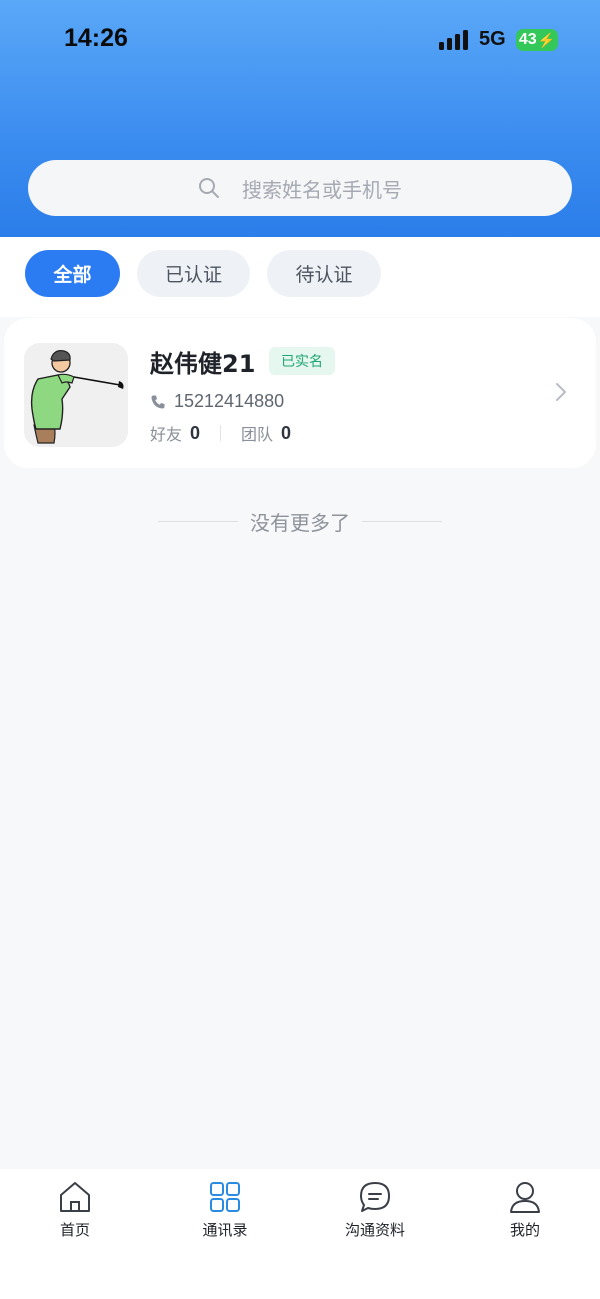  I want to click on tab-home-label: 首页, so click(74, 1230).